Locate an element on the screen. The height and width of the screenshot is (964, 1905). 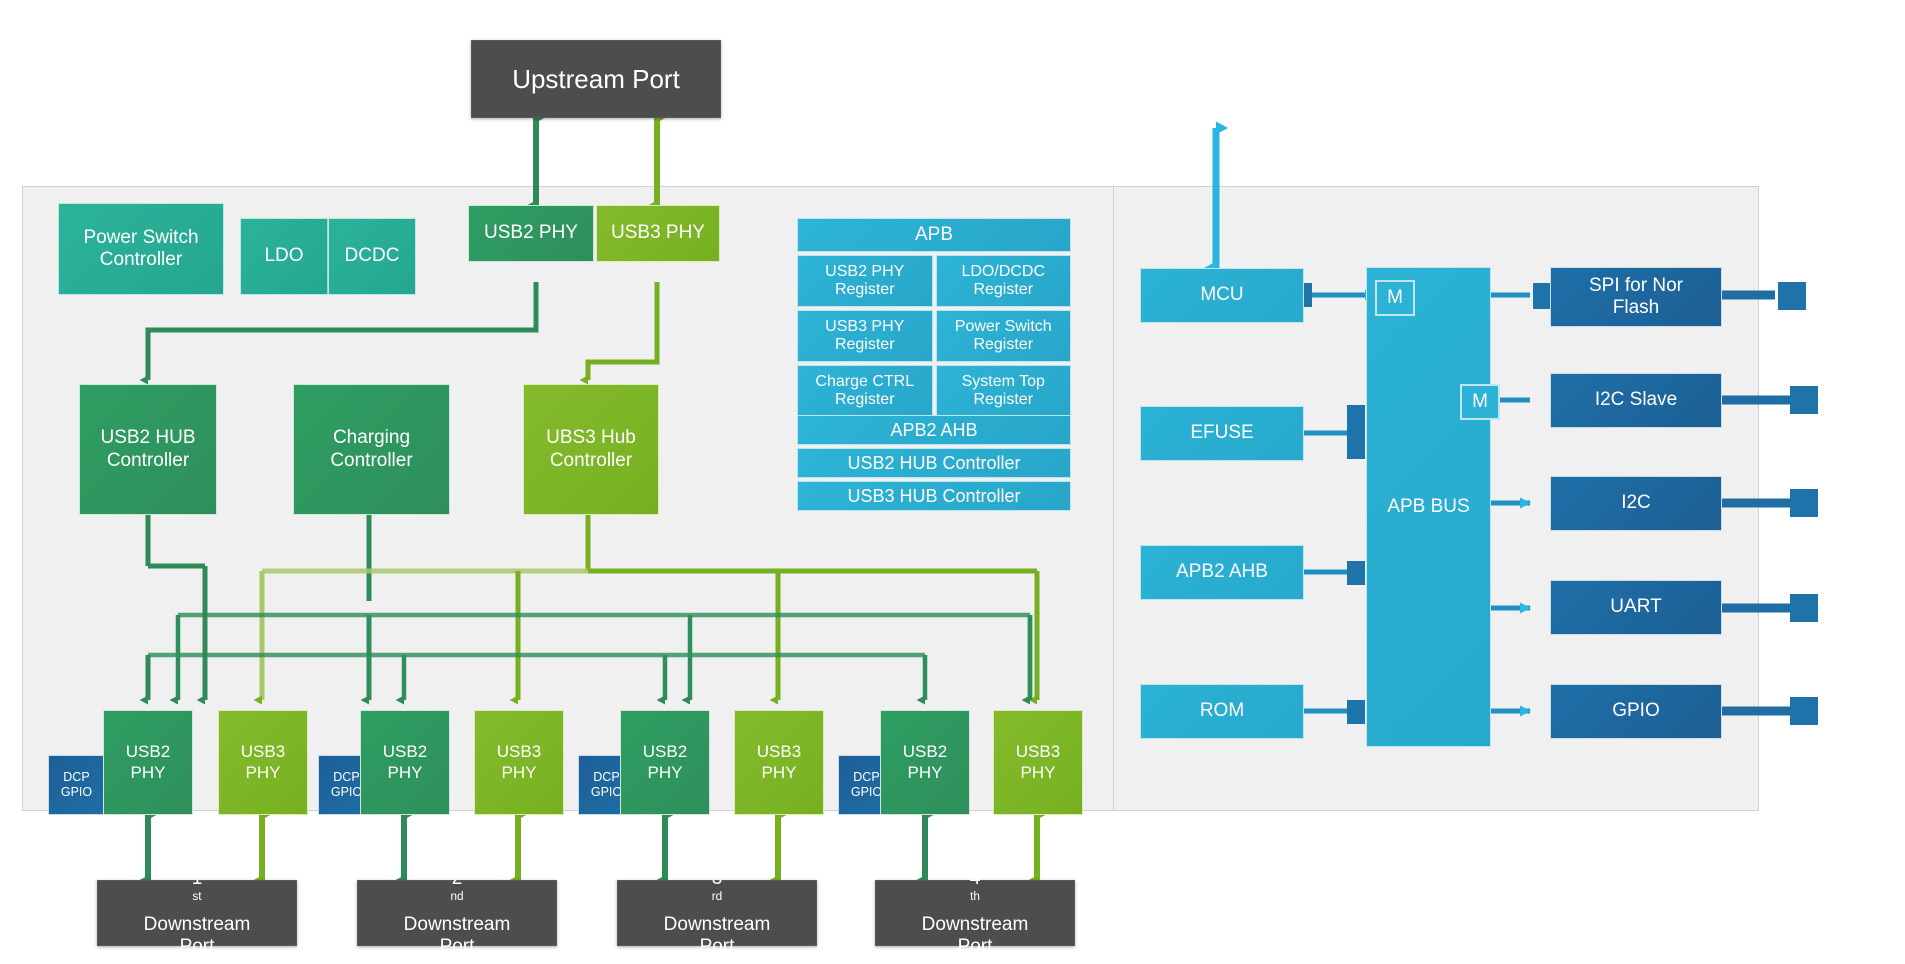
downstream-port-1-label: 1st Downstream Port is located at coordinates (197, 912).